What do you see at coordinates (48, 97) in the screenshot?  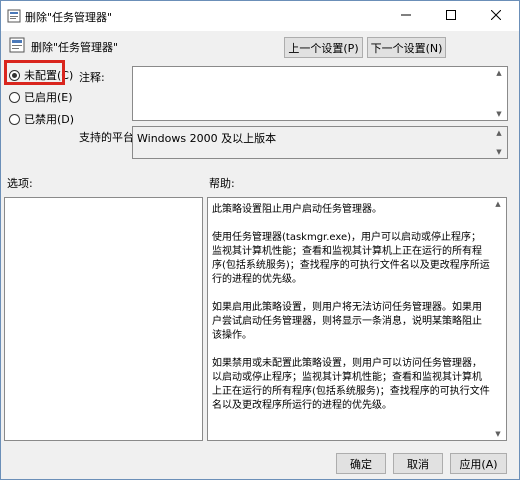 I see `radio-label: 已启用(E)` at bounding box center [48, 97].